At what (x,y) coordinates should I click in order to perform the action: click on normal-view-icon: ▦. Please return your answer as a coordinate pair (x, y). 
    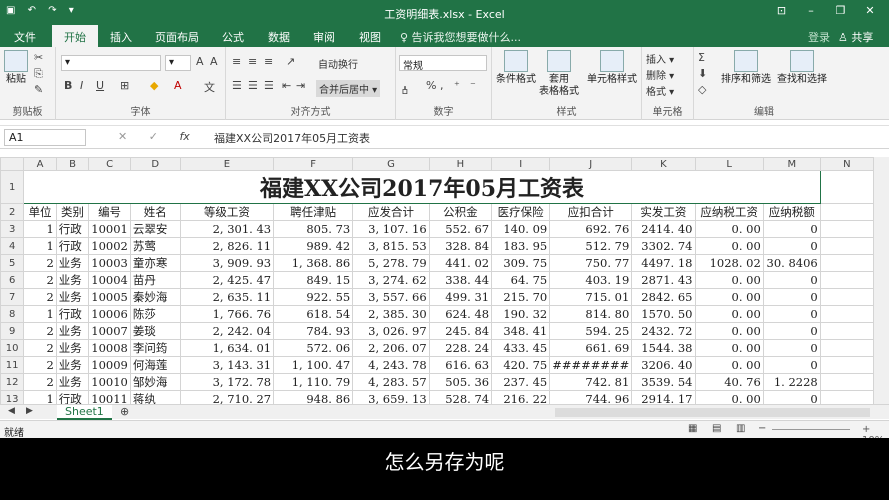
    Looking at the image, I should click on (692, 428).